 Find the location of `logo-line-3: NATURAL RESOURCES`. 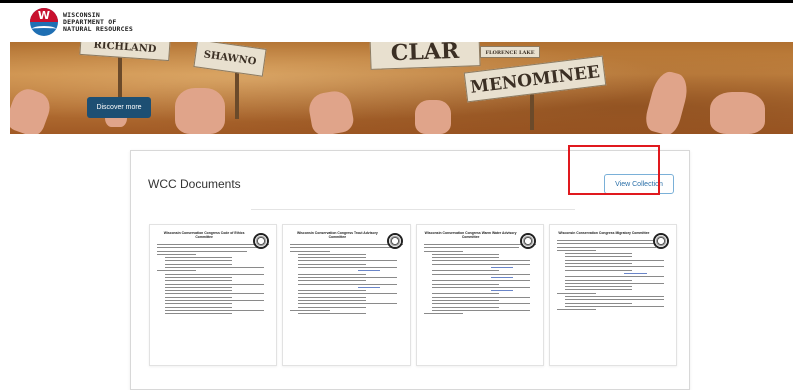

logo-line-3: NATURAL RESOURCES is located at coordinates (98, 28).